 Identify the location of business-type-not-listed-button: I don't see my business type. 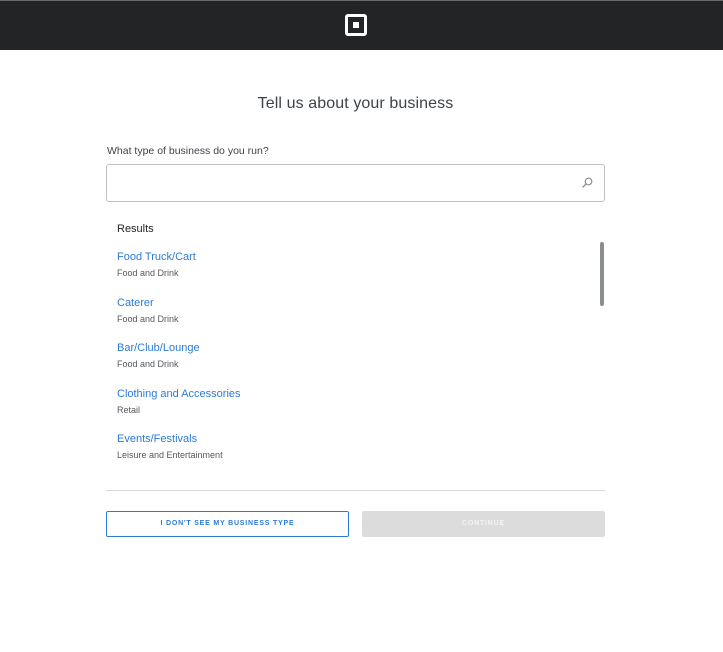
(227, 524).